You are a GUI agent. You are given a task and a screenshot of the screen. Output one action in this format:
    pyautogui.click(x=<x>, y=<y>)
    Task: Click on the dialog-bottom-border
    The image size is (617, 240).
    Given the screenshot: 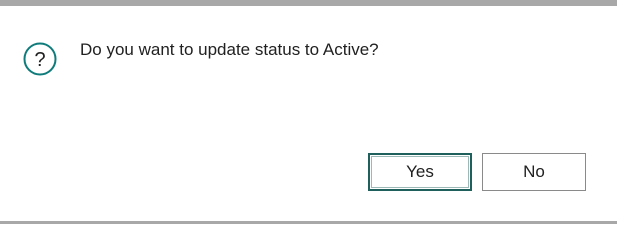 What is the action you would take?
    pyautogui.click(x=308, y=222)
    